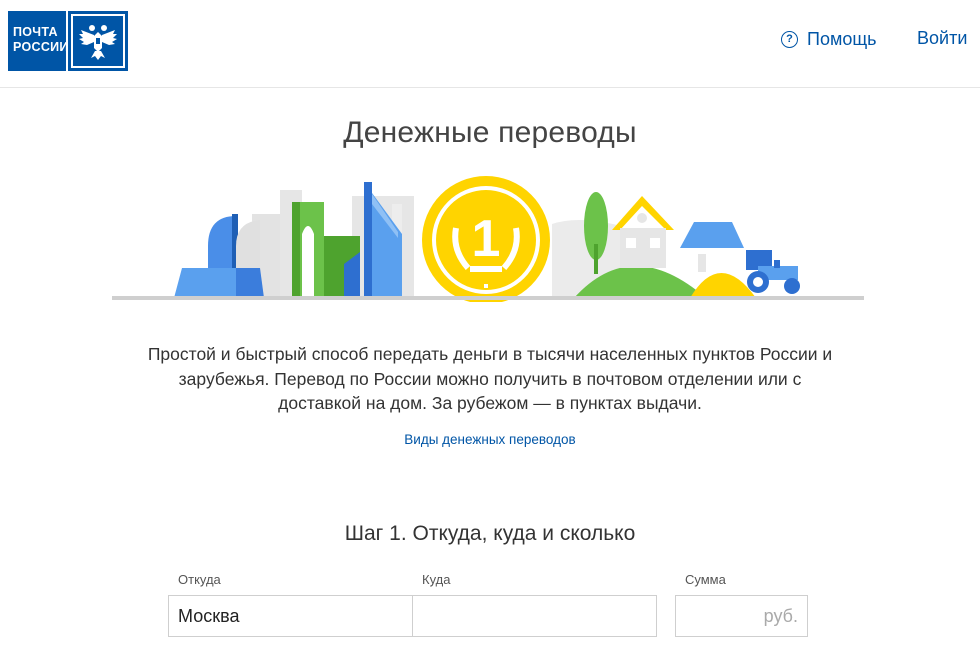  What do you see at coordinates (789, 39) in the screenshot?
I see `question-circle-icon: ?` at bounding box center [789, 39].